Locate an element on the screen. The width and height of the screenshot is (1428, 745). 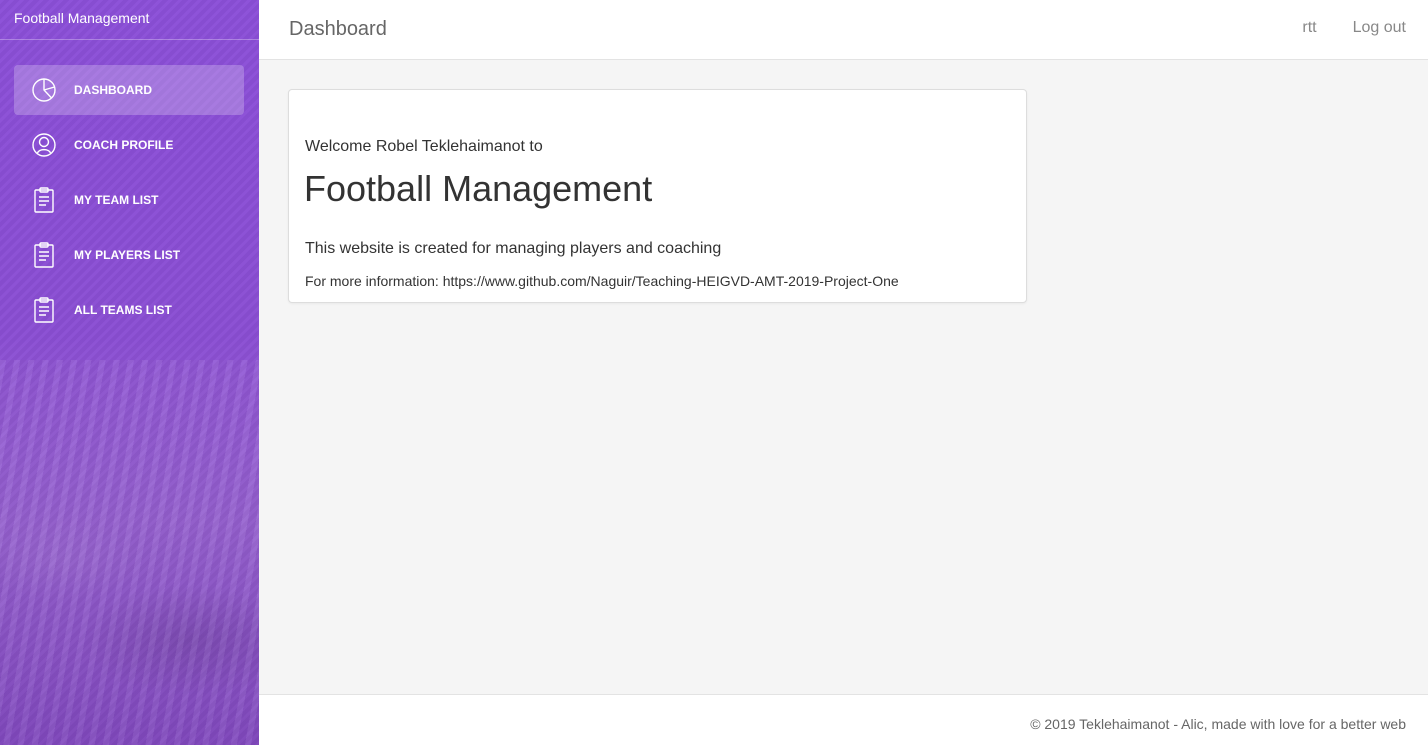
sidebar-item-coach-profile: COACH PROFILE is located at coordinates (129, 145).